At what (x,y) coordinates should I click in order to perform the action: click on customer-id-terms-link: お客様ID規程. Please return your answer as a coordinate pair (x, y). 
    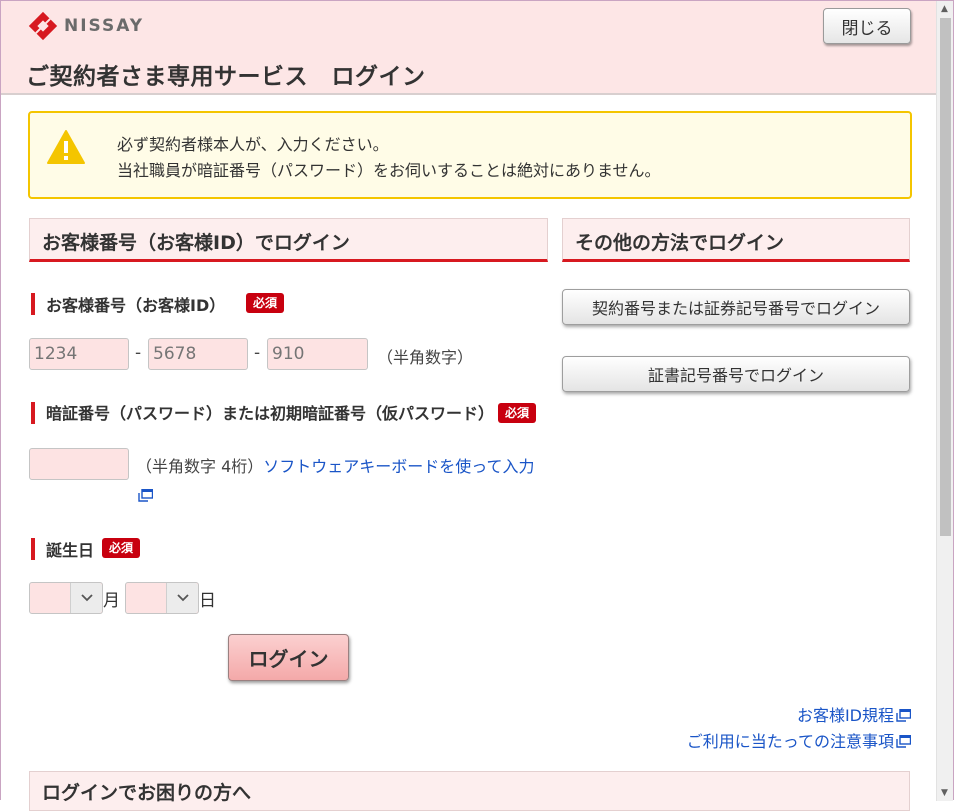
    Looking at the image, I should click on (854, 714).